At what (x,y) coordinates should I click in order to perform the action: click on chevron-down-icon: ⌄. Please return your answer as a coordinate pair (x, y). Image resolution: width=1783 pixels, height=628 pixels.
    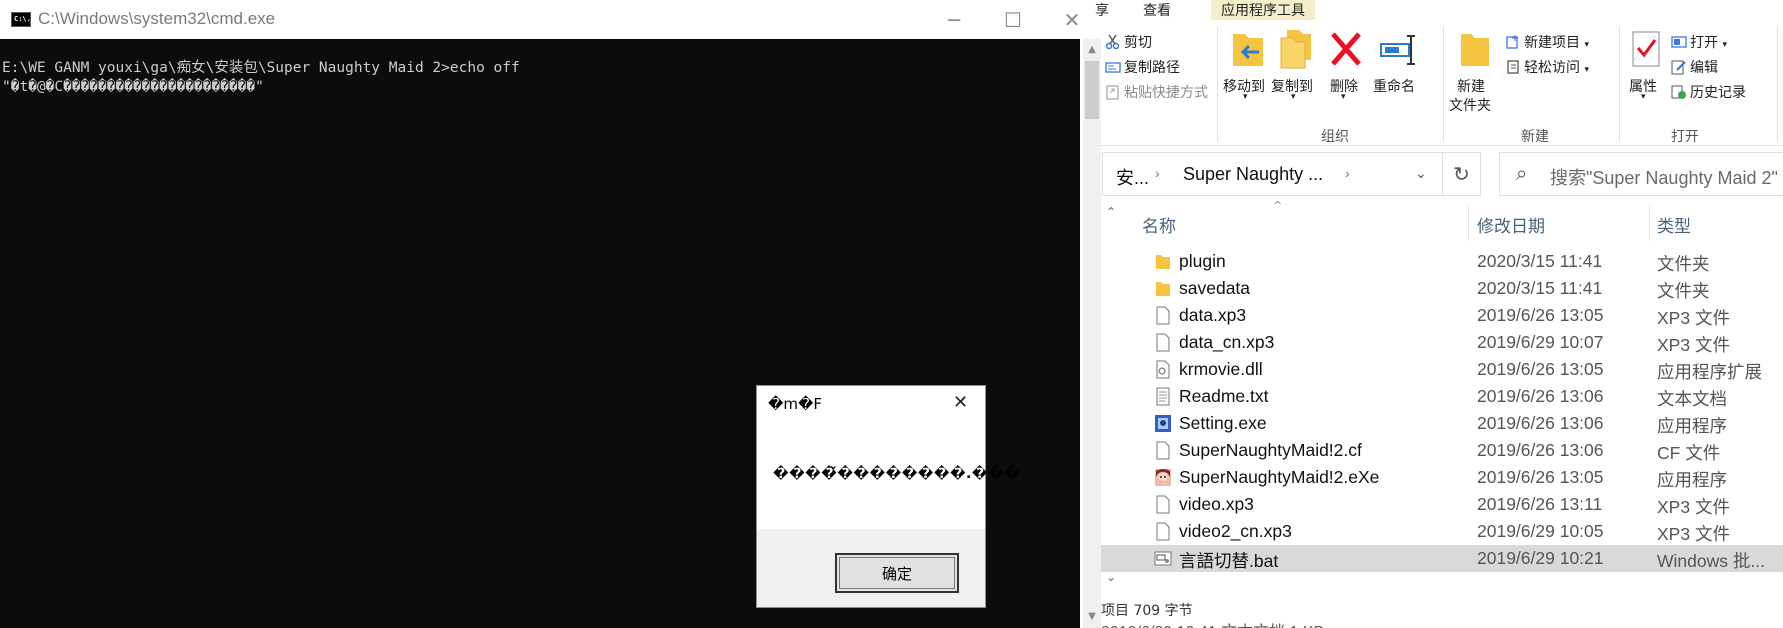
    Looking at the image, I should click on (1421, 173).